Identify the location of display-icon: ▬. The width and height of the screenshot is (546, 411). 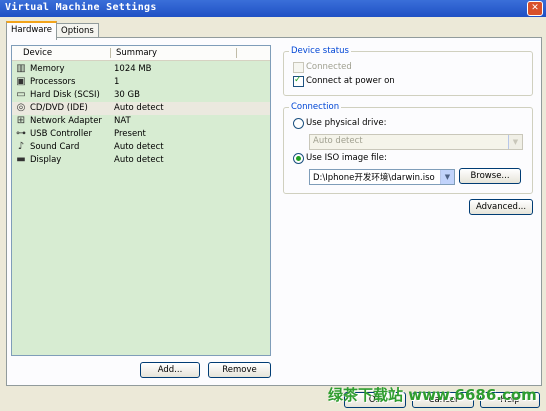
(21, 159).